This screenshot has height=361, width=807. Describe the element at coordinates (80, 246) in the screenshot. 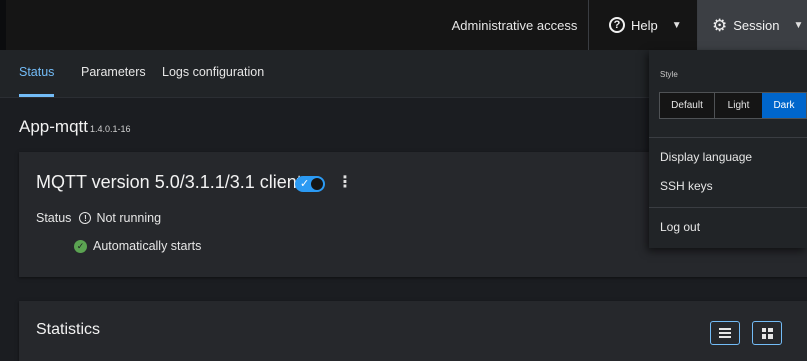

I see `check-circle-icon: ✓` at that location.